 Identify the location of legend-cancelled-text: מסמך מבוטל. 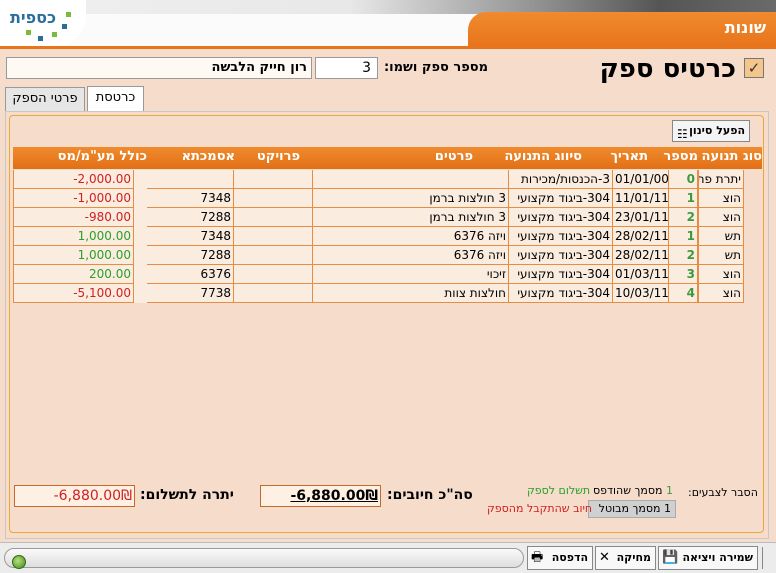
(629, 508).